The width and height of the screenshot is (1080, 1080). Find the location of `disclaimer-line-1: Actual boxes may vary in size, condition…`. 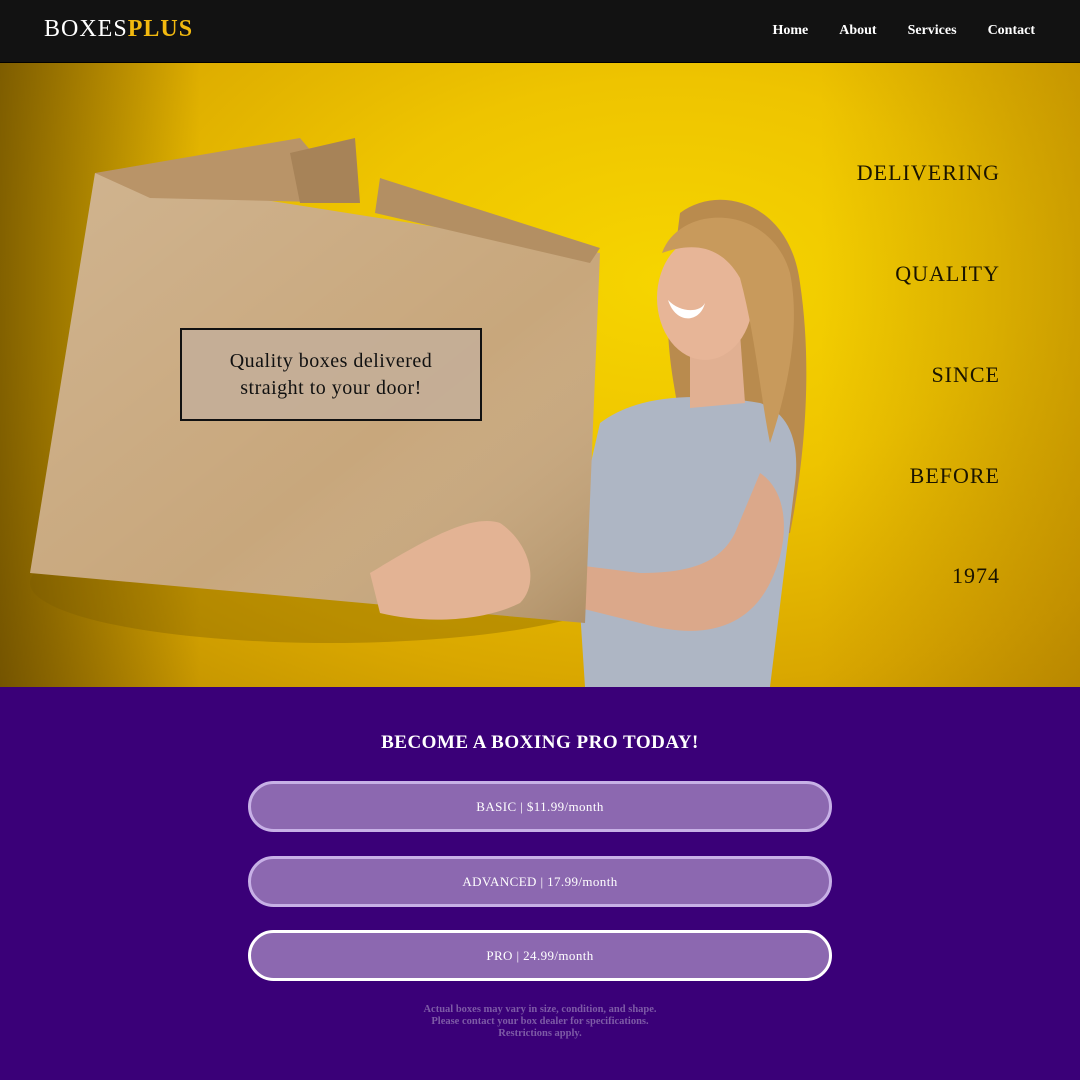

disclaimer-line-1: Actual boxes may vary in size, condition… is located at coordinates (540, 1009).